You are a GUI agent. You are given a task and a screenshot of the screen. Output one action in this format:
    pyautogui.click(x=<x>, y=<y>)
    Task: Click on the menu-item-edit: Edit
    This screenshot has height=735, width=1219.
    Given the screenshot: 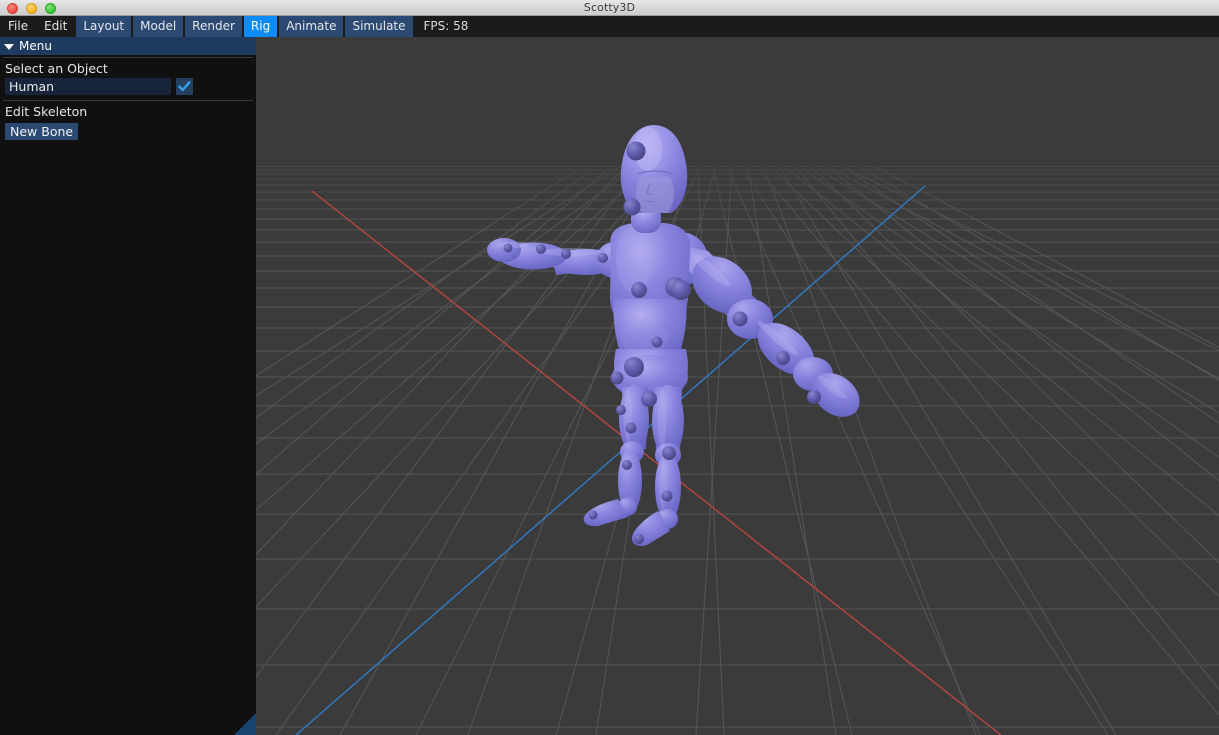 What is the action you would take?
    pyautogui.click(x=55, y=26)
    